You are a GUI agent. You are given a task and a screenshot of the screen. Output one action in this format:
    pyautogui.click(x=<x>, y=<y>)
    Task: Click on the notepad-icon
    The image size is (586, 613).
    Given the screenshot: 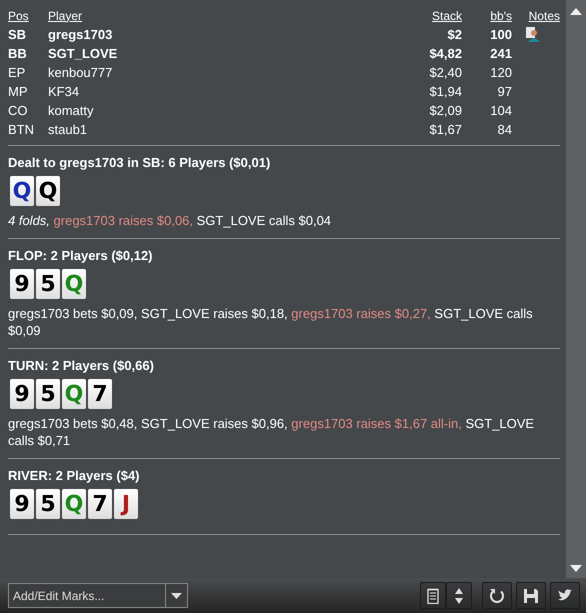 What is the action you would take?
    pyautogui.click(x=433, y=596)
    